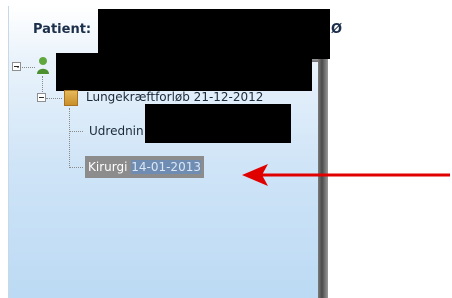 This screenshot has height=298, width=452. What do you see at coordinates (184, 72) in the screenshot?
I see `redacted-root-label` at bounding box center [184, 72].